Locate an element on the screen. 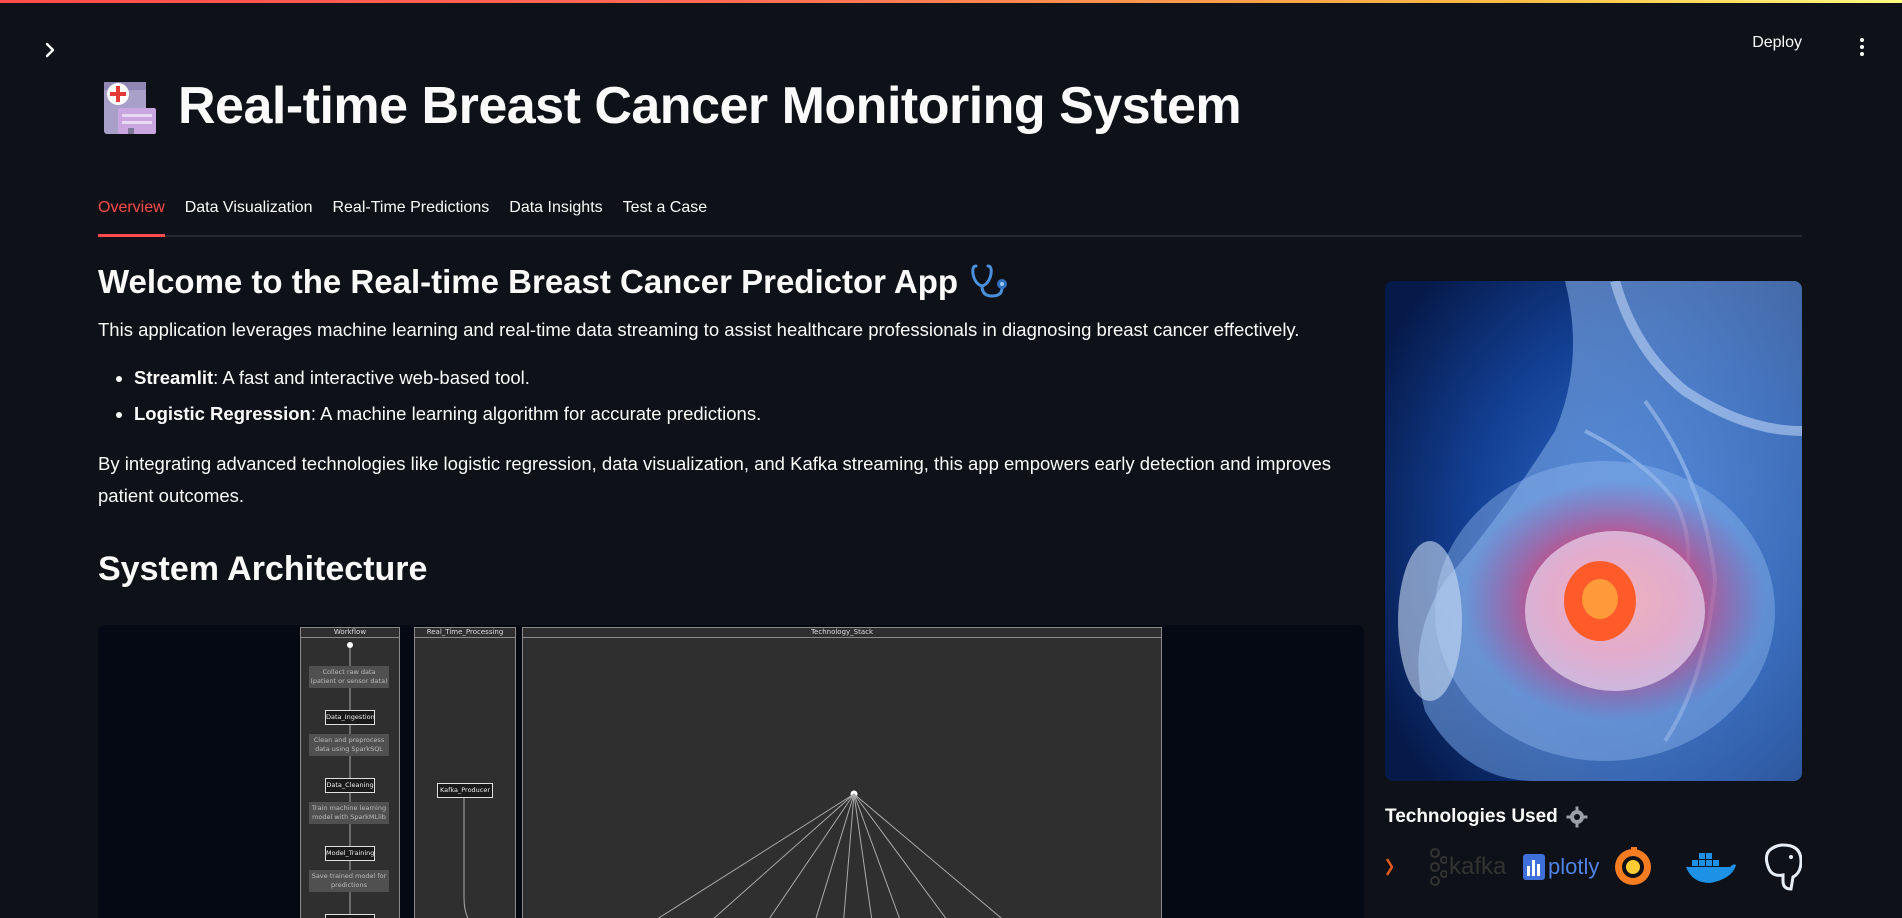  lane-real-time-processing: Real_Time_Processing Kafka_Producer is located at coordinates (465, 772).